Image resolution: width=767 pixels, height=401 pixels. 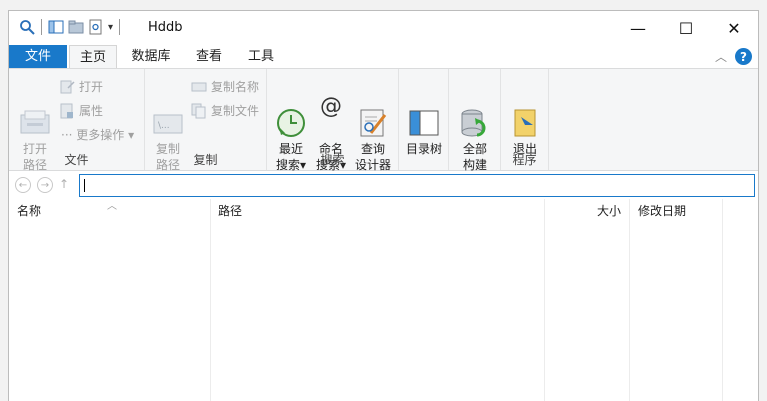 I want to click on ribbon-group-program: 退出 程序, so click(x=525, y=119).